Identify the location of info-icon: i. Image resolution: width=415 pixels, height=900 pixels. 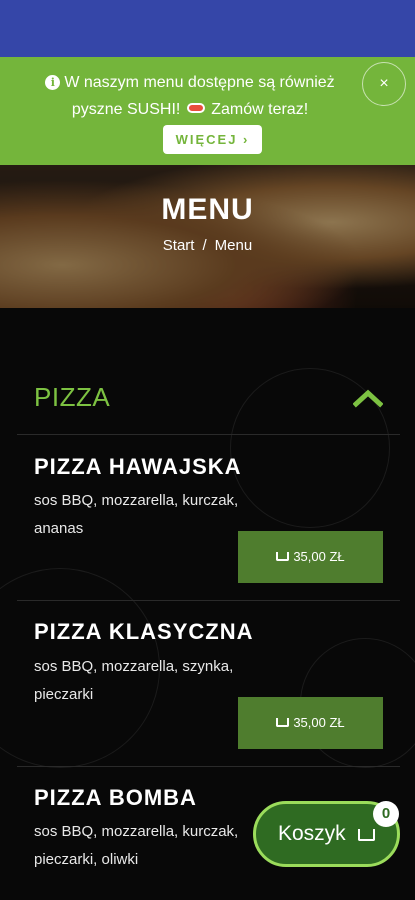
(53, 82).